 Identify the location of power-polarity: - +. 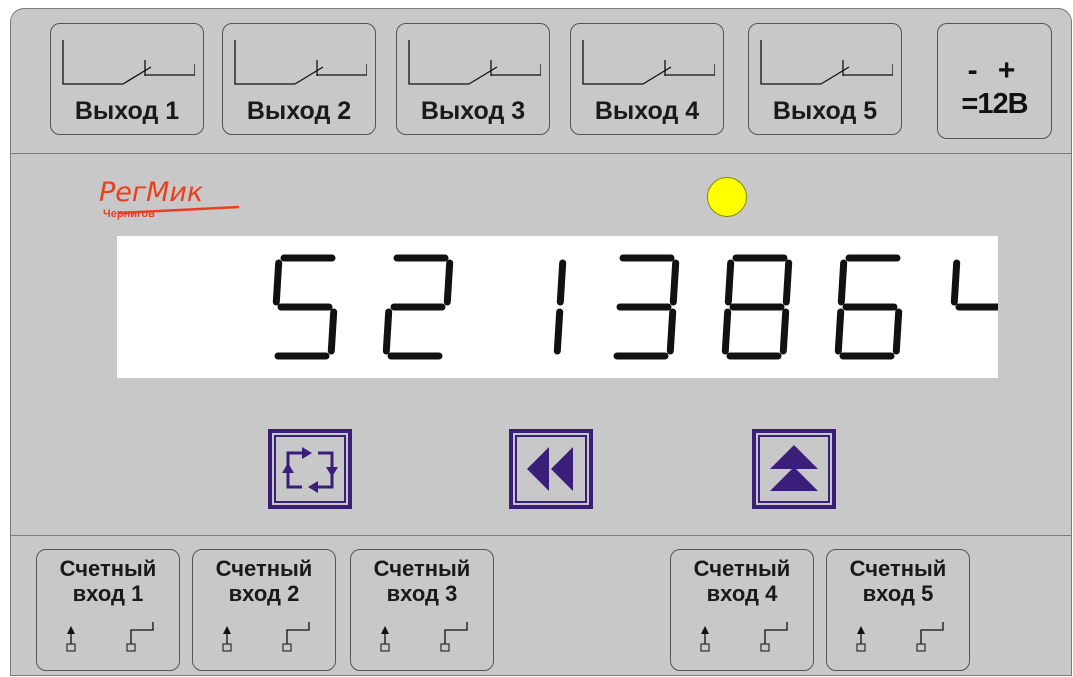
(994, 70).